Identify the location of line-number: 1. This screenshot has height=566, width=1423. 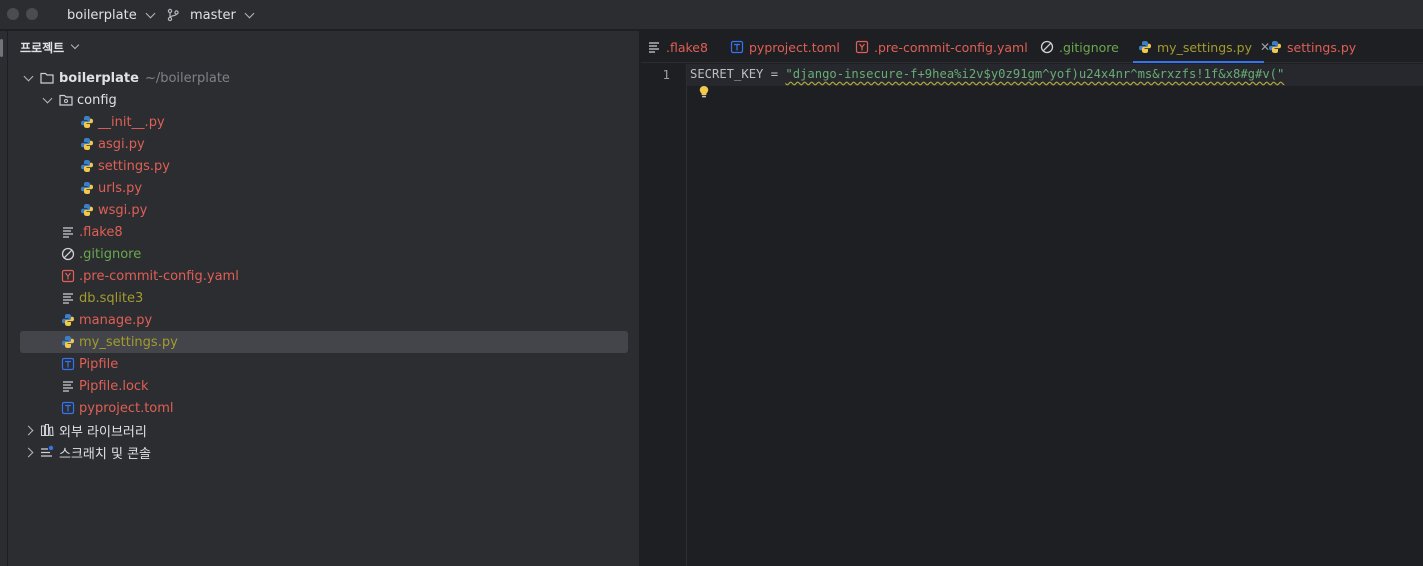
(666, 74).